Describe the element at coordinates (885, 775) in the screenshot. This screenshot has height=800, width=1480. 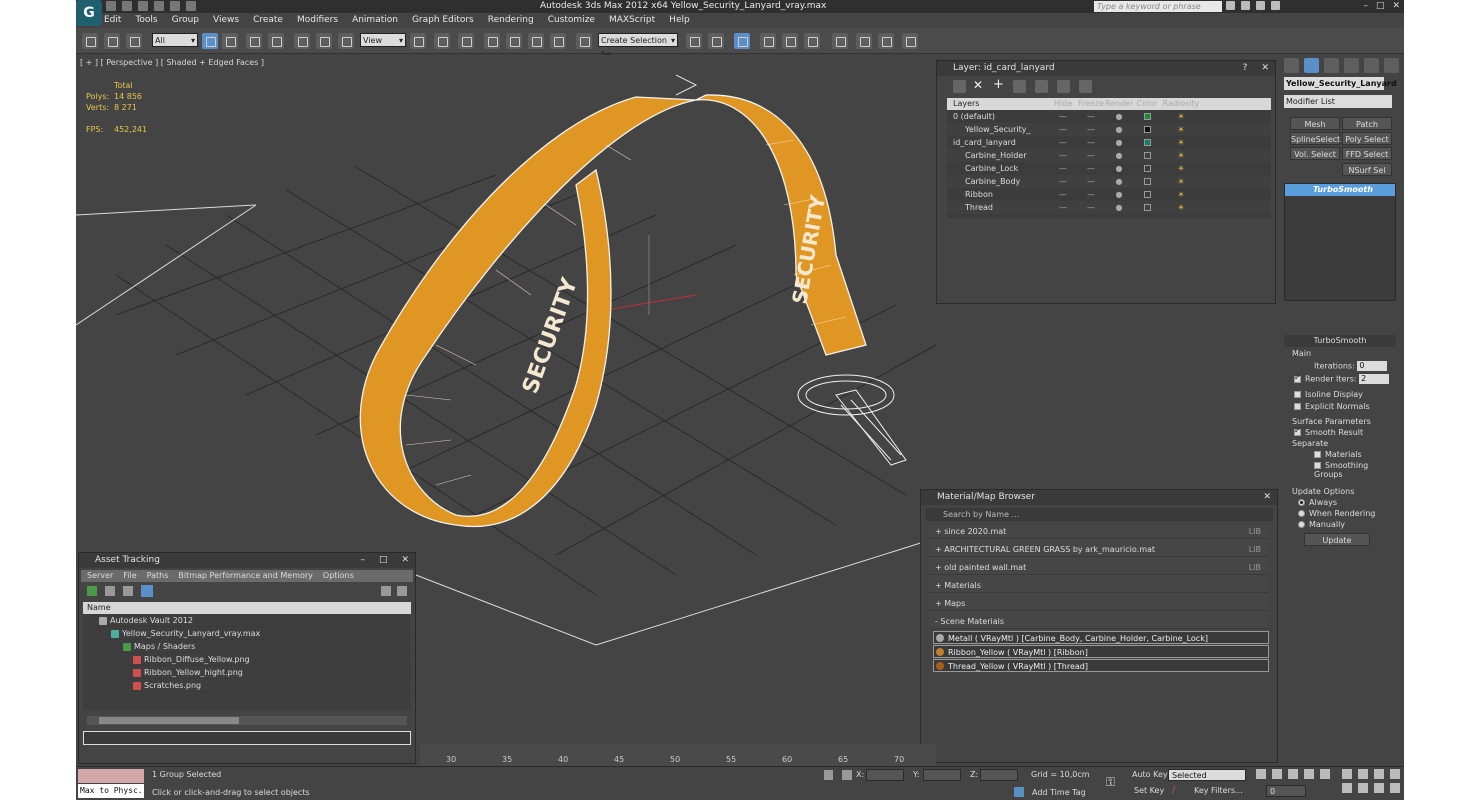
I see `x-coordinate-field` at that location.